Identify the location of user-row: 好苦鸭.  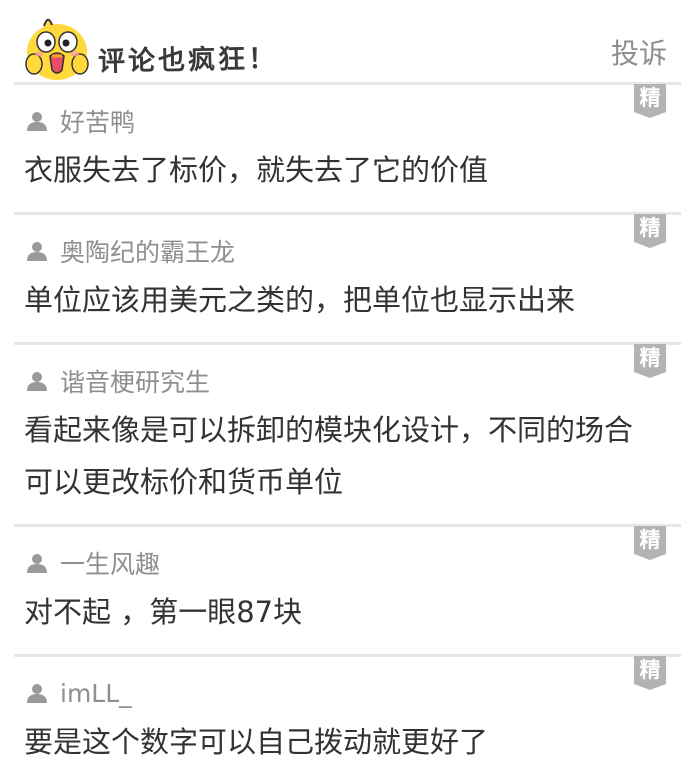
(80, 121).